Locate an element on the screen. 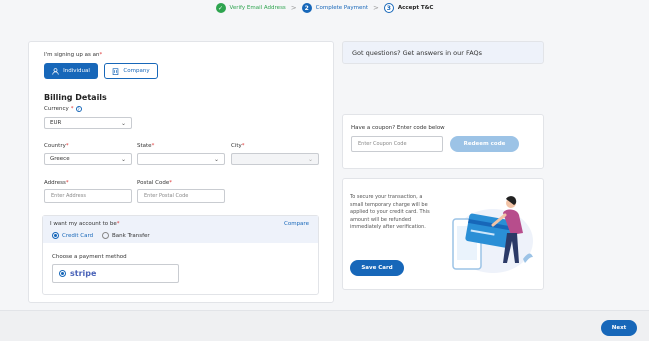  redeem-button: Redeem code is located at coordinates (484, 144).